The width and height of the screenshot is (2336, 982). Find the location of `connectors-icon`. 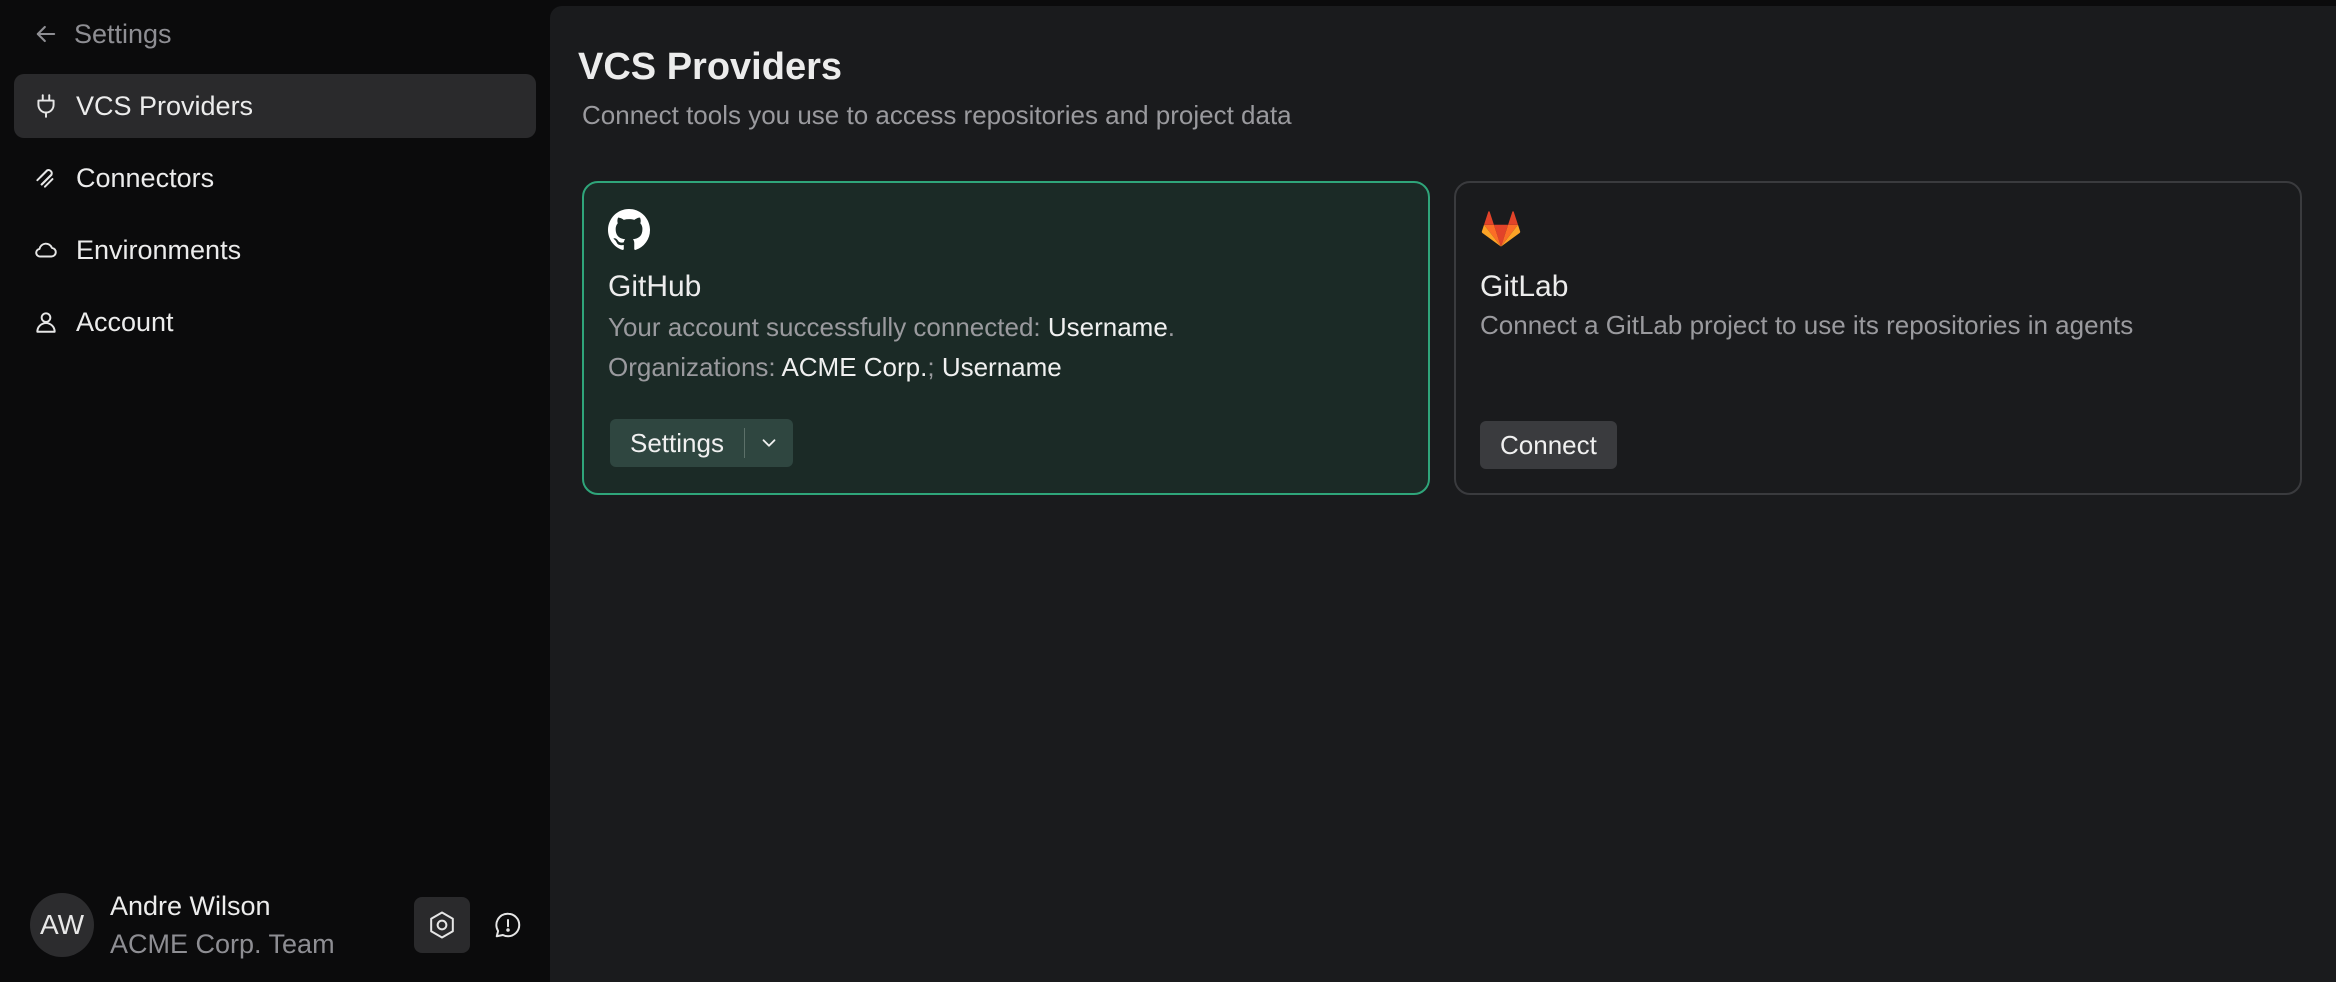

connectors-icon is located at coordinates (46, 178).